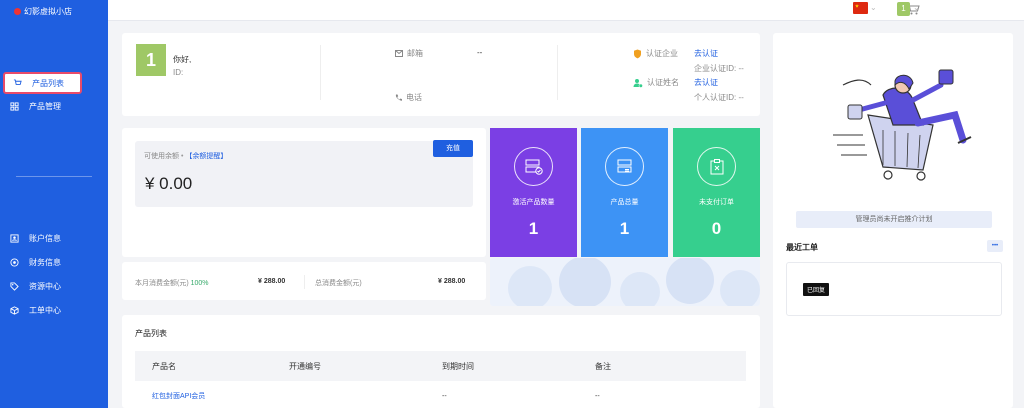 The width and height of the screenshot is (1024, 408). Describe the element at coordinates (169, 183) in the screenshot. I see `balance-amount: ¥ 0.00` at that location.